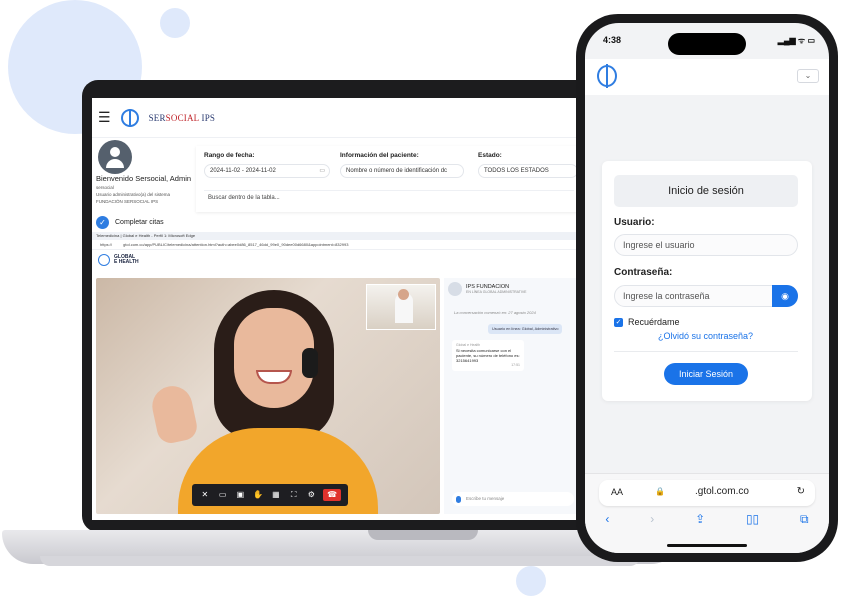 The width and height of the screenshot is (853, 610). I want to click on remember-me-checkbox: ✓ Recuérdame, so click(647, 322).